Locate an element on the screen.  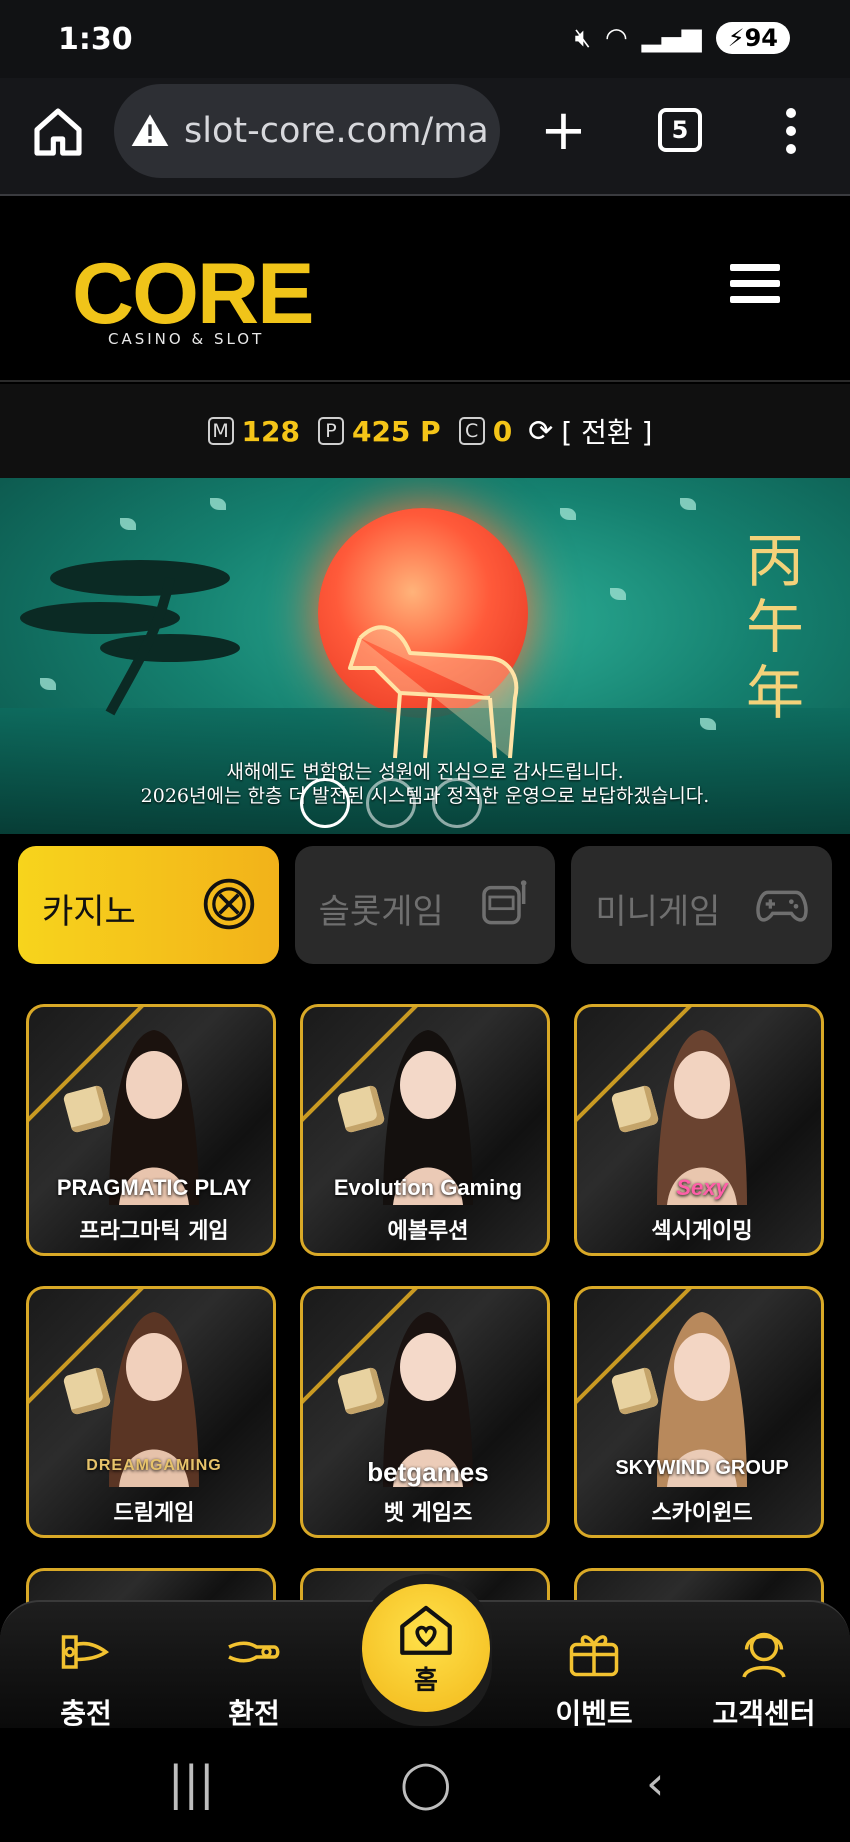
provider-logo: SKYWIND GROUP is located at coordinates (702, 1468).